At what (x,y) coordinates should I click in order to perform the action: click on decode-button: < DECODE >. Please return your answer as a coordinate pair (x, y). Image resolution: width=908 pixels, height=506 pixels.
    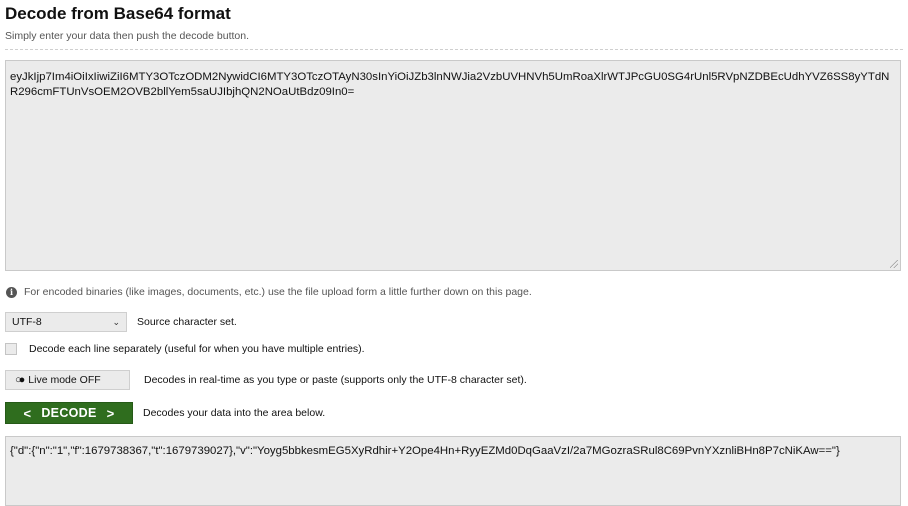
    Looking at the image, I should click on (69, 413).